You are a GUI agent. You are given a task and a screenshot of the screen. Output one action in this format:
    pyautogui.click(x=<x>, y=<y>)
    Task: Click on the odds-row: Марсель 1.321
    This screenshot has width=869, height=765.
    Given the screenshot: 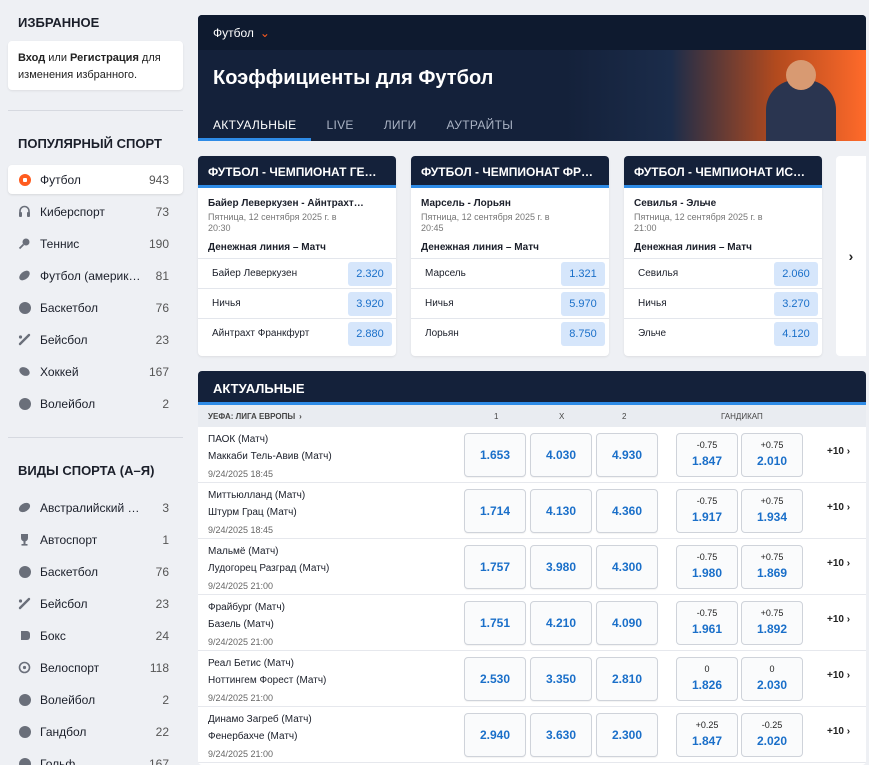 What is the action you would take?
    pyautogui.click(x=510, y=273)
    